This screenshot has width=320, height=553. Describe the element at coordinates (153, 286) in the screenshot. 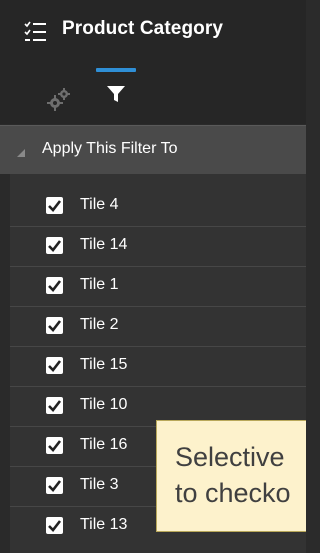

I see `list-item: Tile 1` at that location.